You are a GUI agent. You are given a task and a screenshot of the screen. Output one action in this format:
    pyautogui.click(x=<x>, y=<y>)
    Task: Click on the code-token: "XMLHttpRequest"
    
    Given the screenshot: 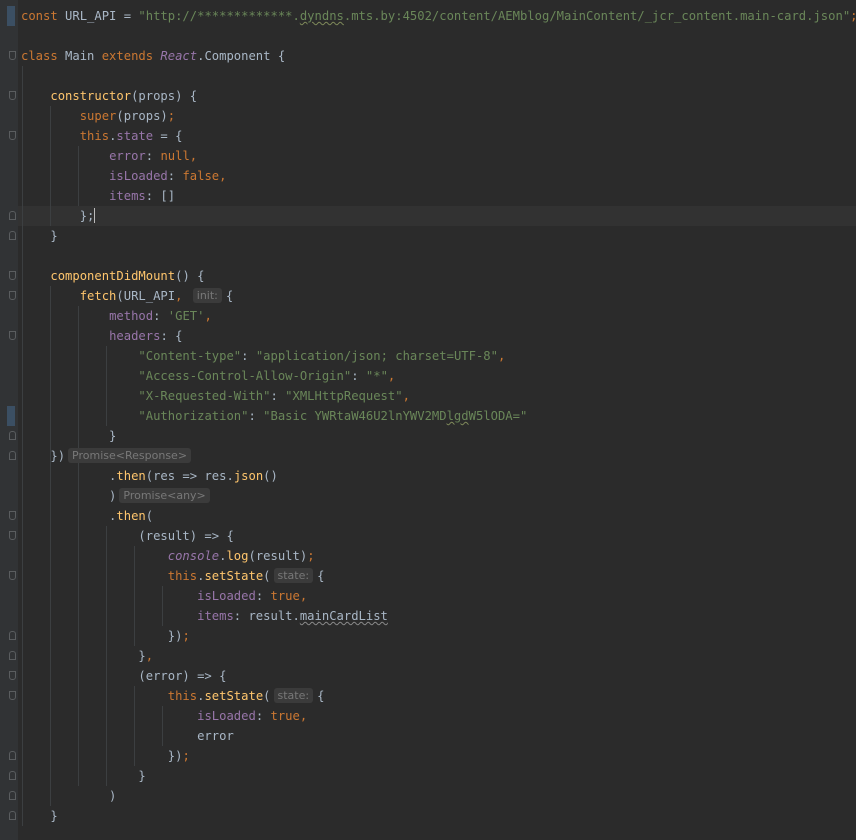 What is the action you would take?
    pyautogui.click(x=344, y=396)
    